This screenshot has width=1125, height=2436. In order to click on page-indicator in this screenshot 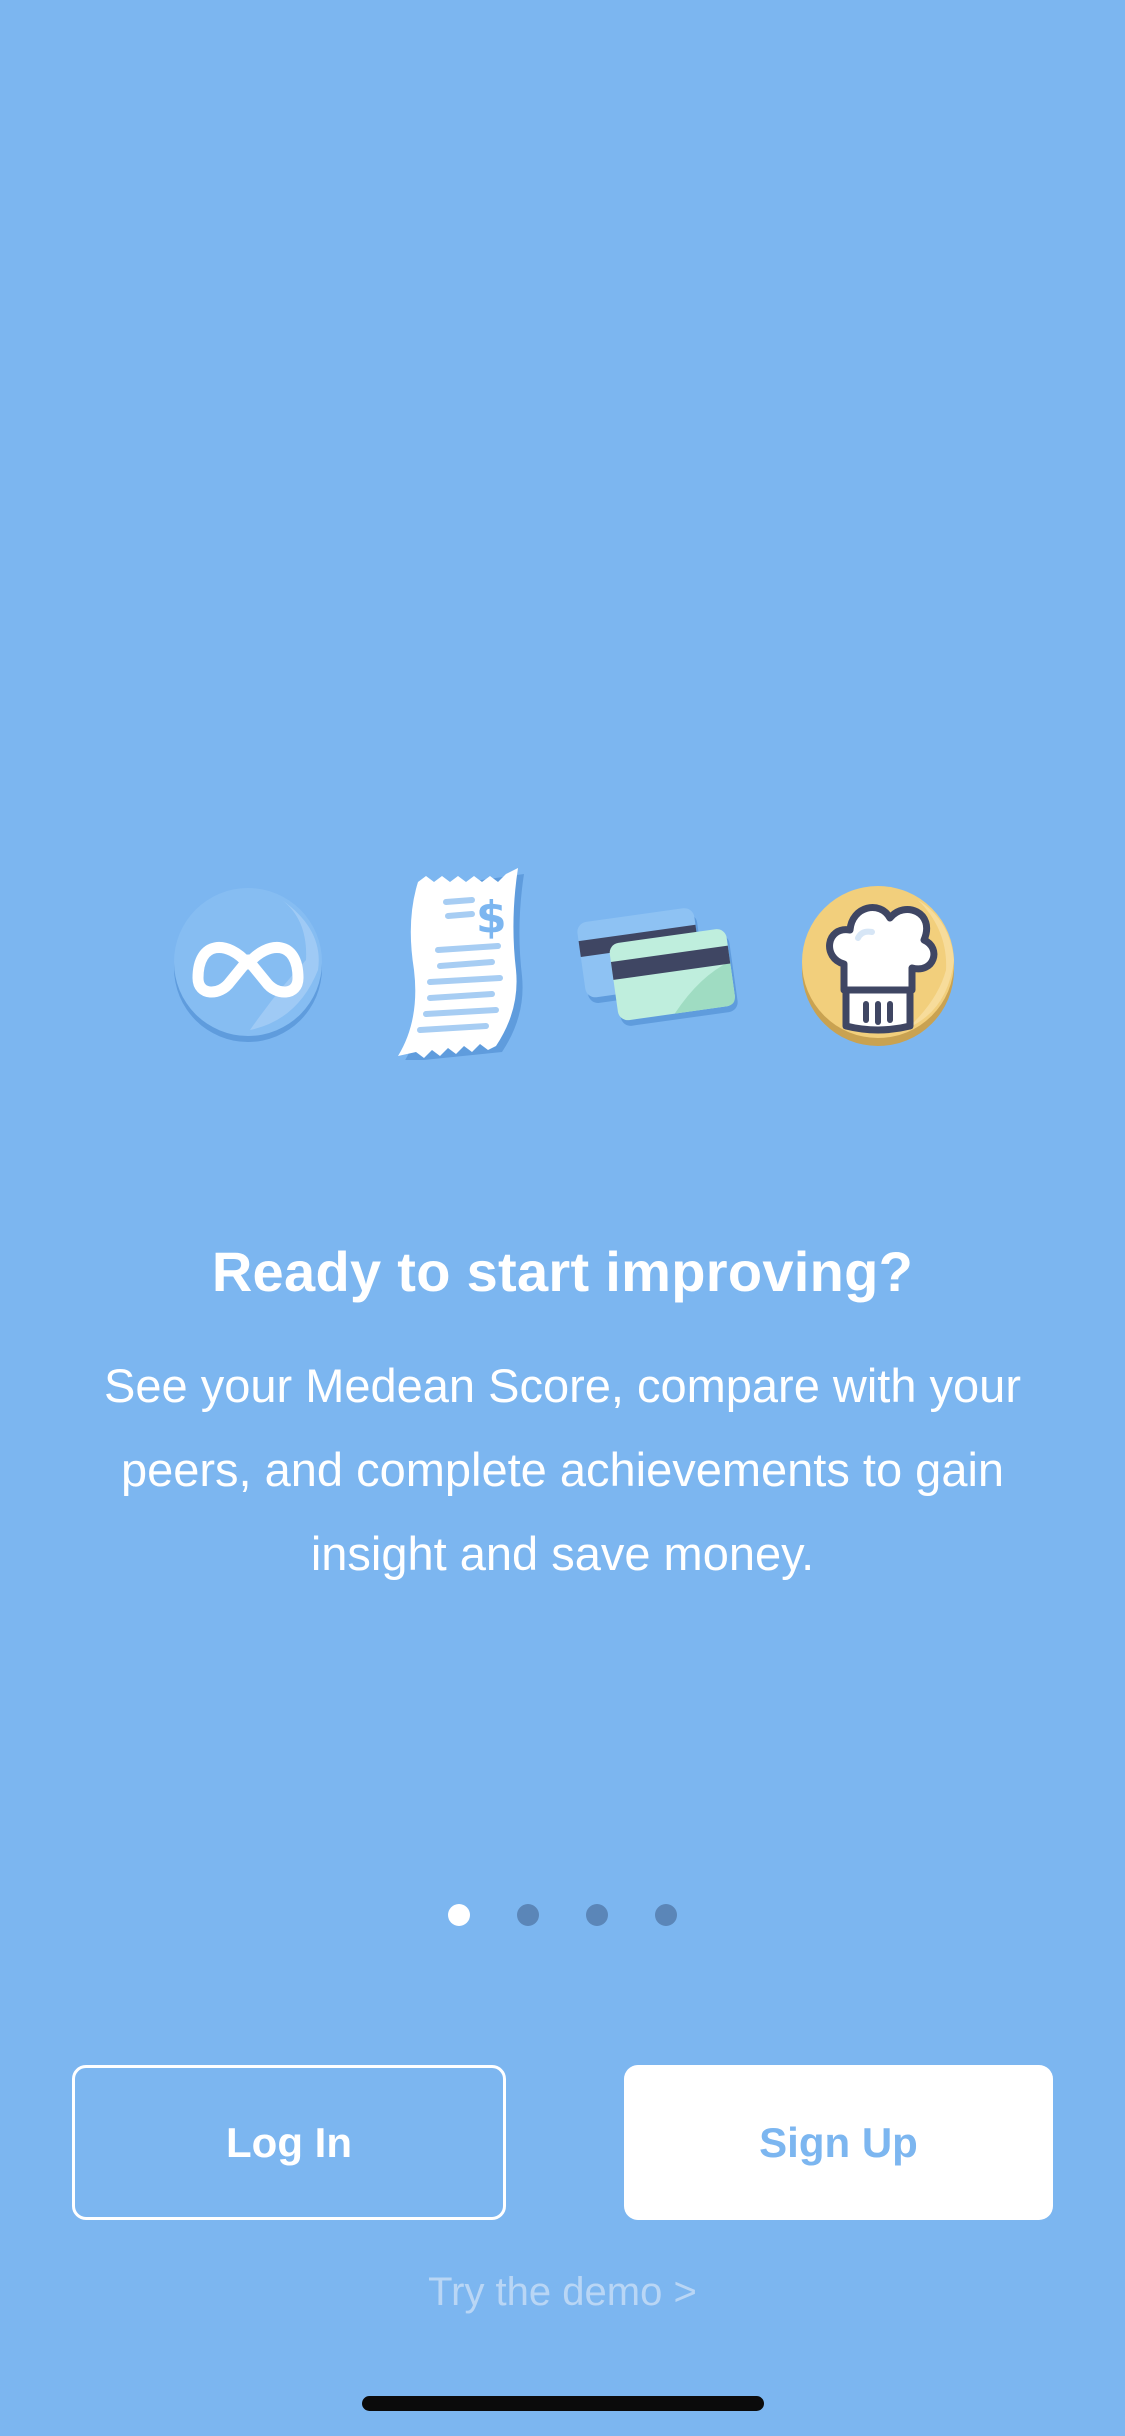, I will do `click(562, 1916)`.